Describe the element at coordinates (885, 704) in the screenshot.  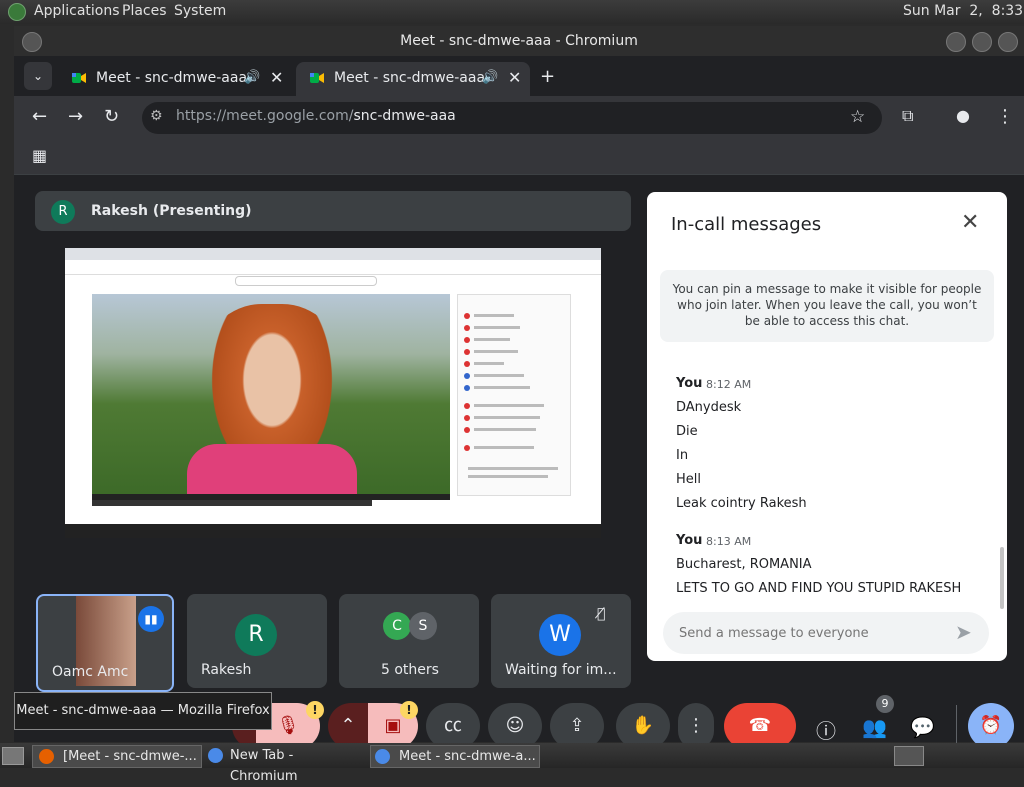
I see `people-count-badge: 9` at that location.